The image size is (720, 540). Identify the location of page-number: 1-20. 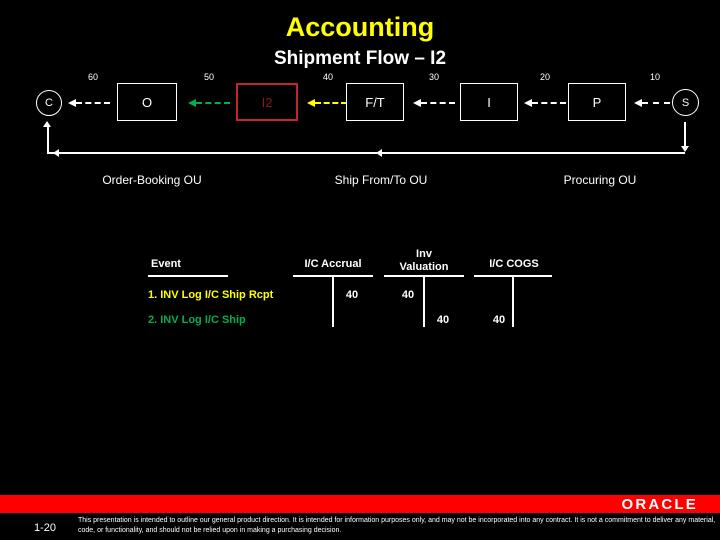
(45, 528).